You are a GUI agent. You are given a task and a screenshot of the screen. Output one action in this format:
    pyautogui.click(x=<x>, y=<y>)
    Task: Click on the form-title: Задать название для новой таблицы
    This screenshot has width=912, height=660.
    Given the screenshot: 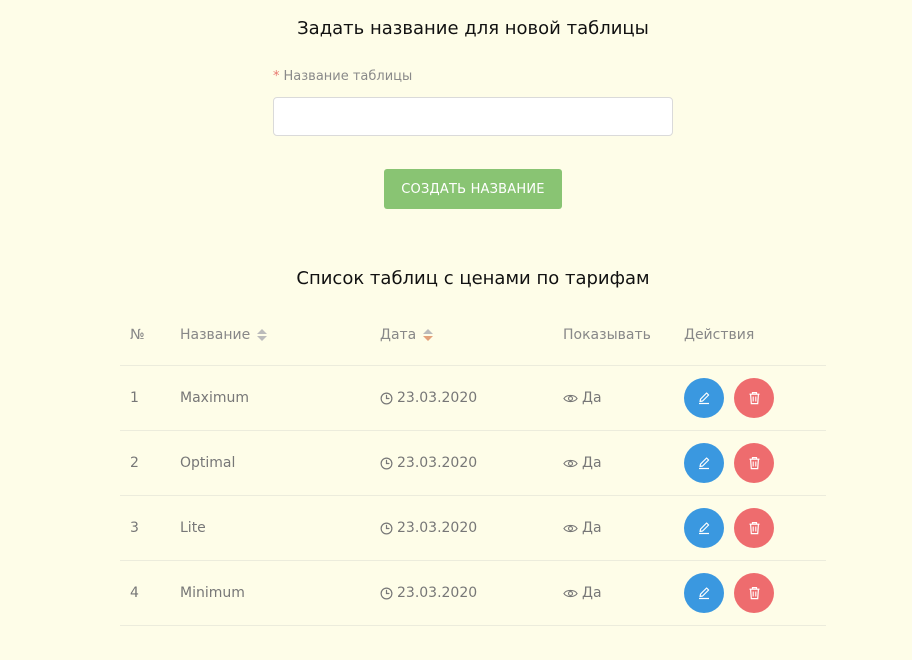 What is the action you would take?
    pyautogui.click(x=473, y=28)
    